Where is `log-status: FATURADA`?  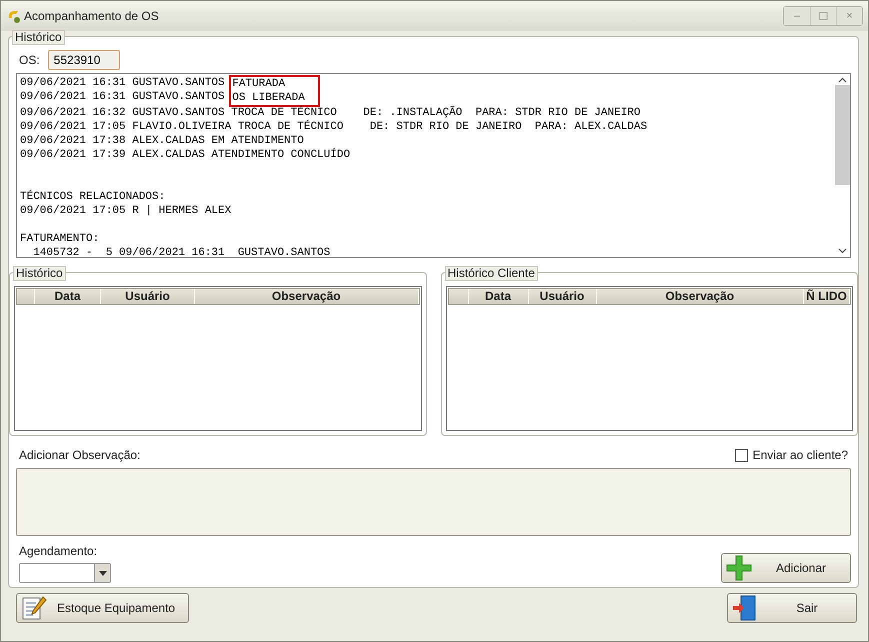 log-status: FATURADA is located at coordinates (259, 84).